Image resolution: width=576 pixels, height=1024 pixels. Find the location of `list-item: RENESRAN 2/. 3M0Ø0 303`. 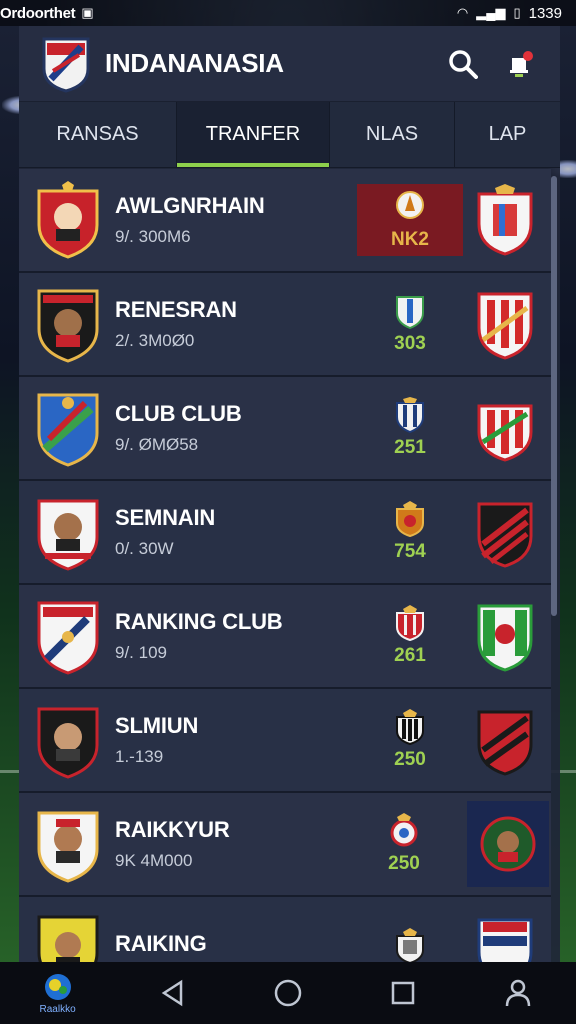

list-item: RENESRAN 2/. 3M0Ø0 303 is located at coordinates (285, 325).